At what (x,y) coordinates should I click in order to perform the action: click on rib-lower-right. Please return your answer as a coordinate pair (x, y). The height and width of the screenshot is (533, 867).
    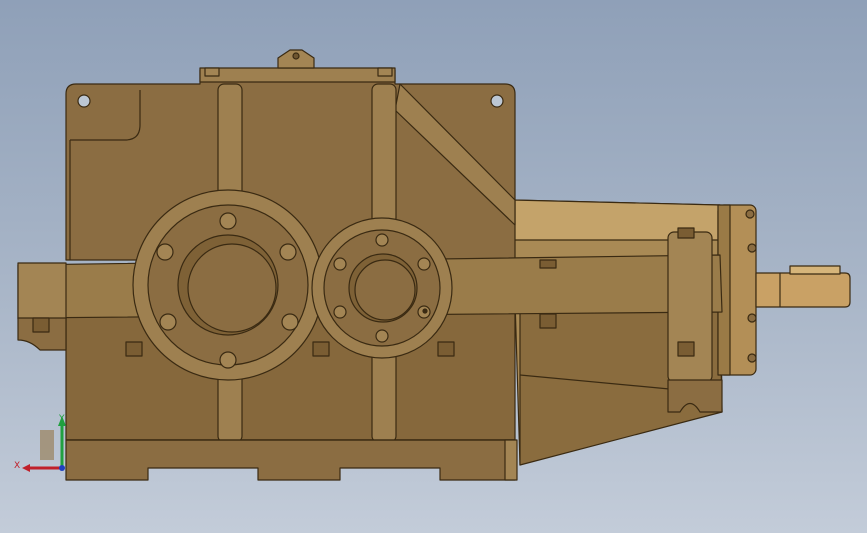
    Looking at the image, I should click on (384, 396).